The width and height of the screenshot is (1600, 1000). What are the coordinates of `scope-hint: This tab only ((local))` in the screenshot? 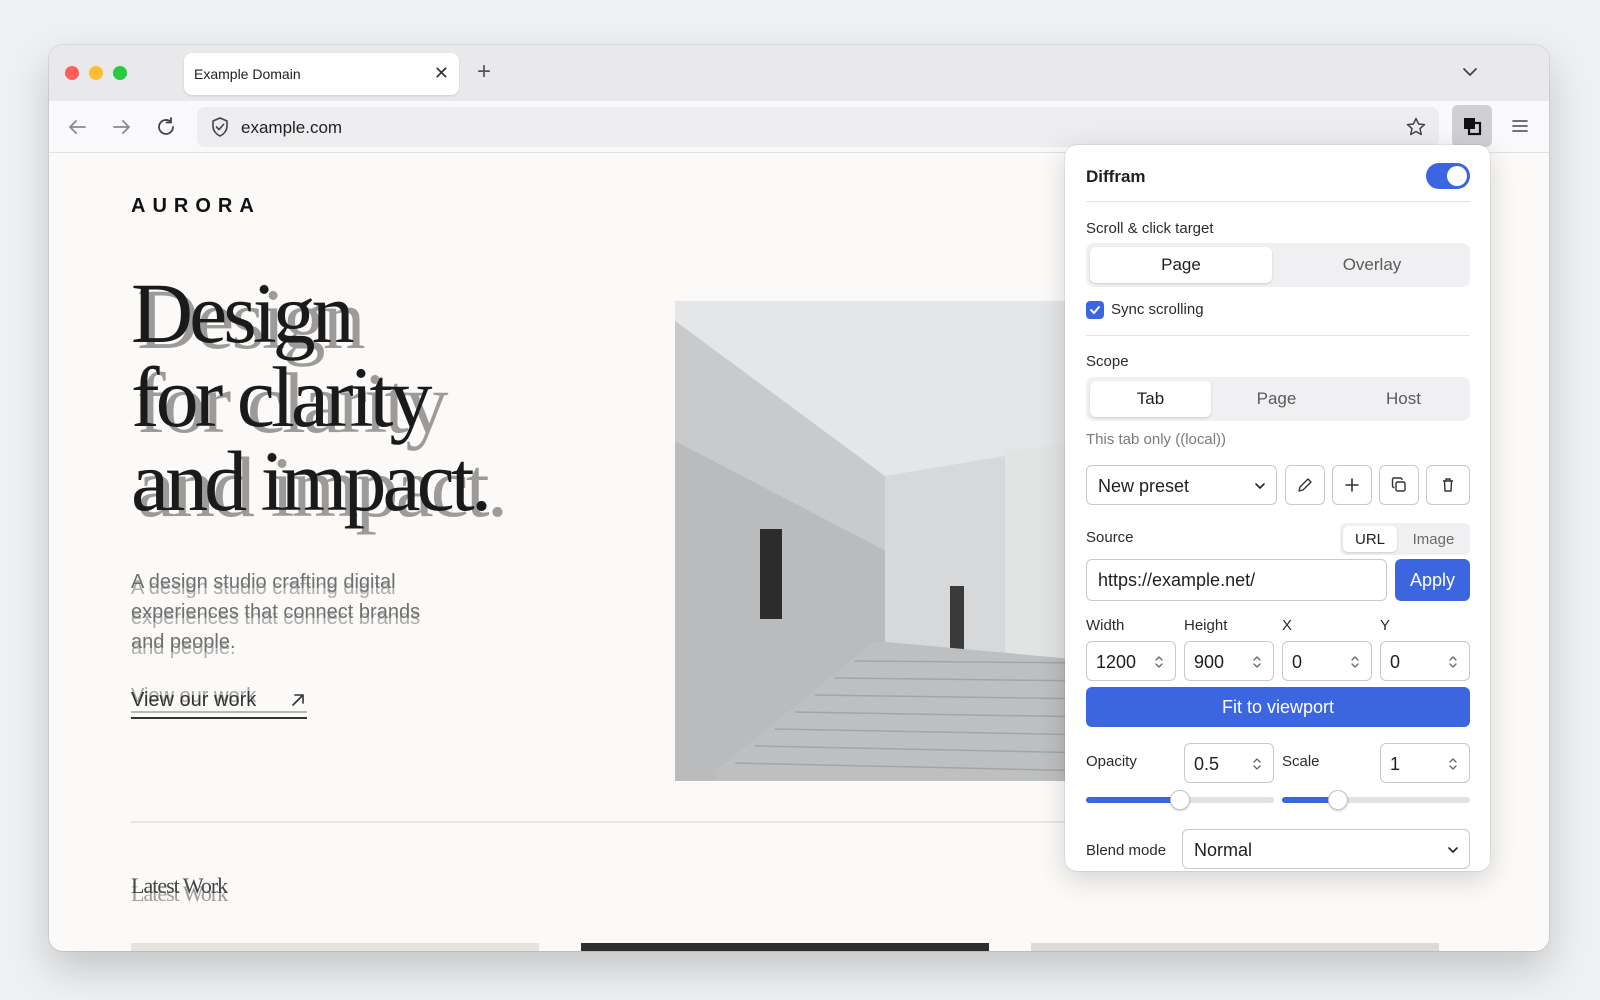 It's located at (1156, 439).